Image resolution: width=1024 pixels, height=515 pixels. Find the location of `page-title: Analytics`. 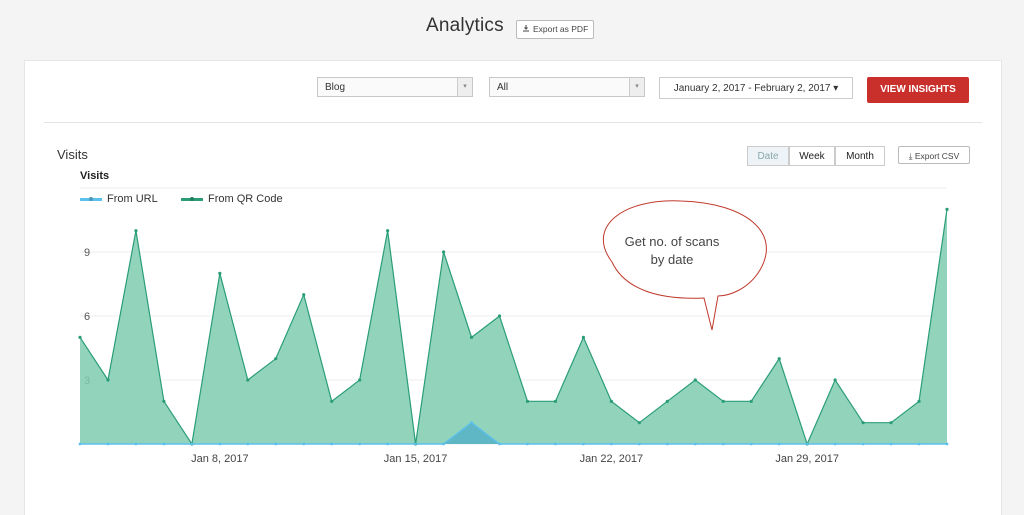

page-title: Analytics is located at coordinates (465, 25).